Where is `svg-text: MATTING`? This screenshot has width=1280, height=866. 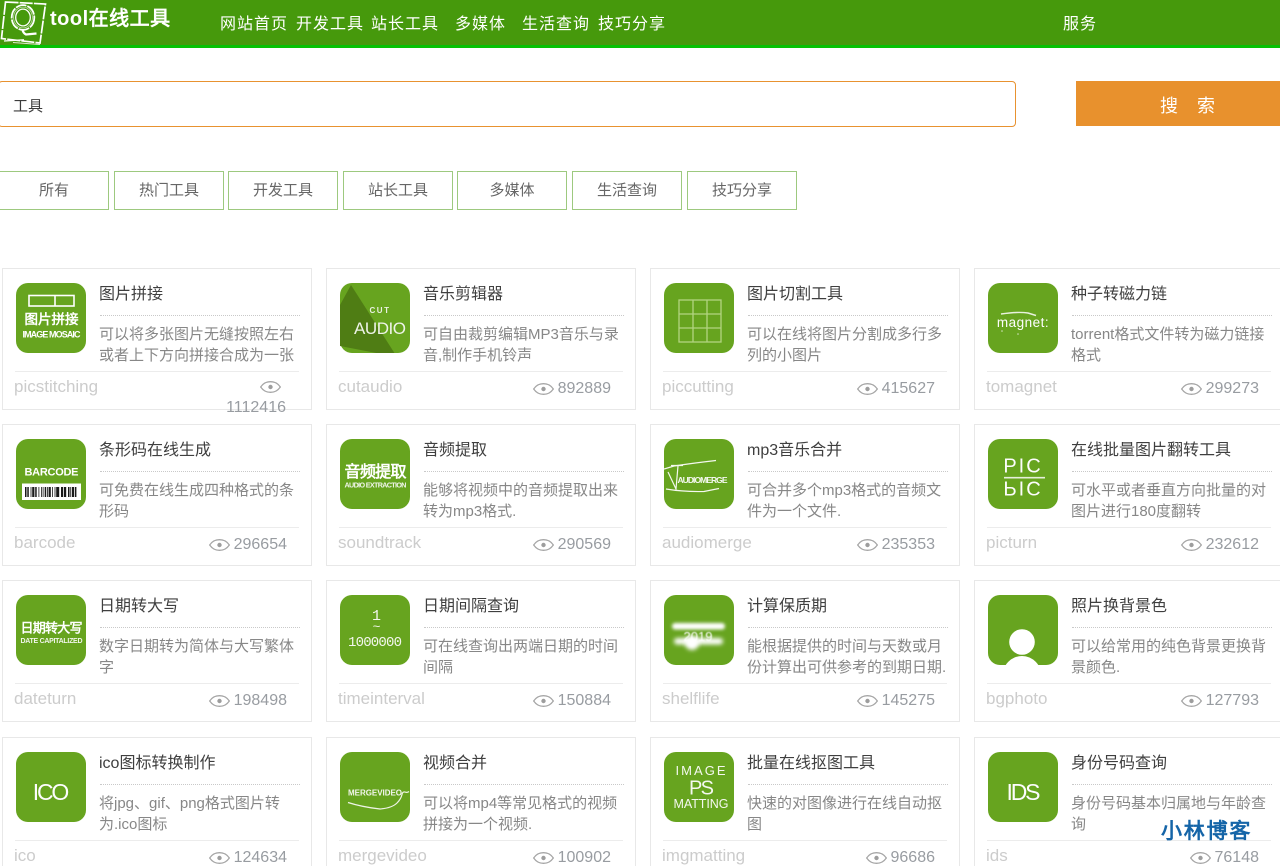
svg-text: MATTING is located at coordinates (701, 804).